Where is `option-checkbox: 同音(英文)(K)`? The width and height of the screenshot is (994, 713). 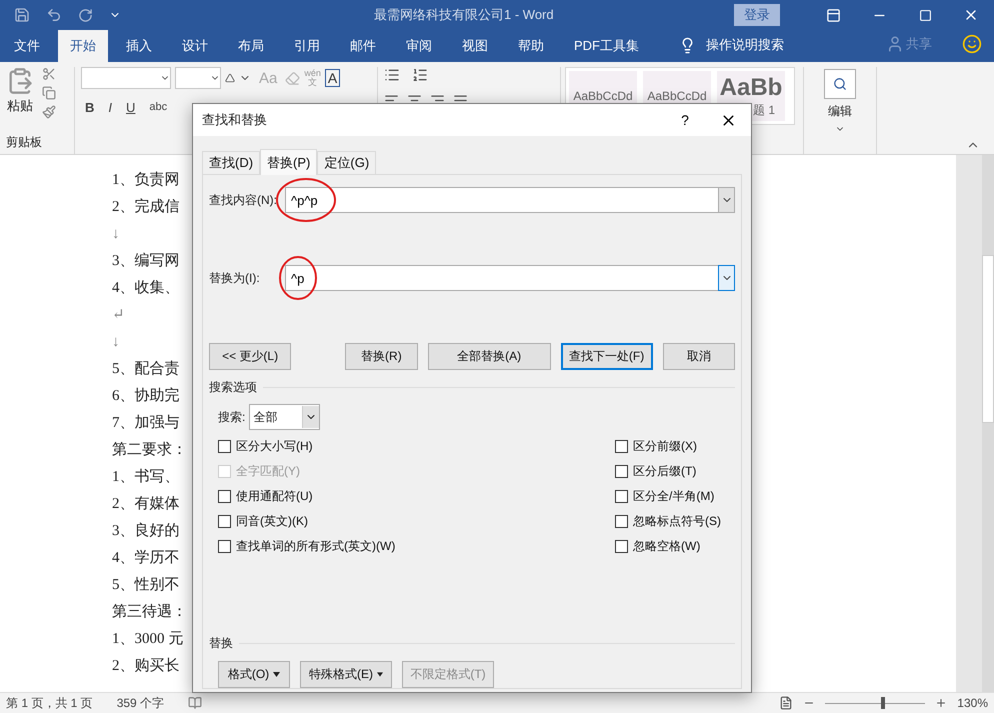
option-checkbox: 同音(英文)(K) is located at coordinates (307, 521).